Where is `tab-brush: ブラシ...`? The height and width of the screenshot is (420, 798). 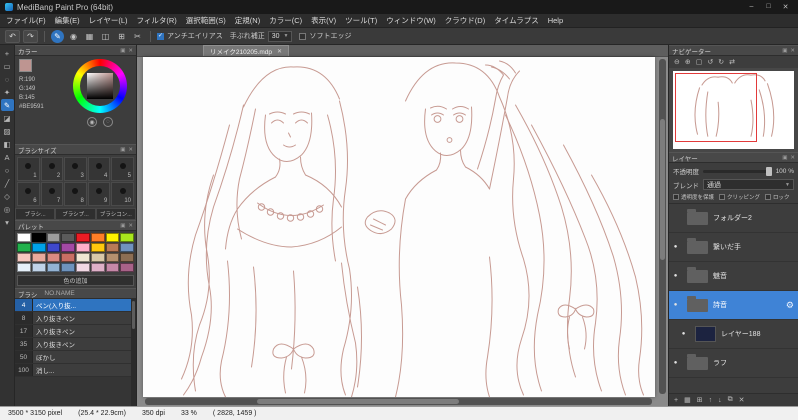
tab-brush: ブラシ... is located at coordinates (35, 214).